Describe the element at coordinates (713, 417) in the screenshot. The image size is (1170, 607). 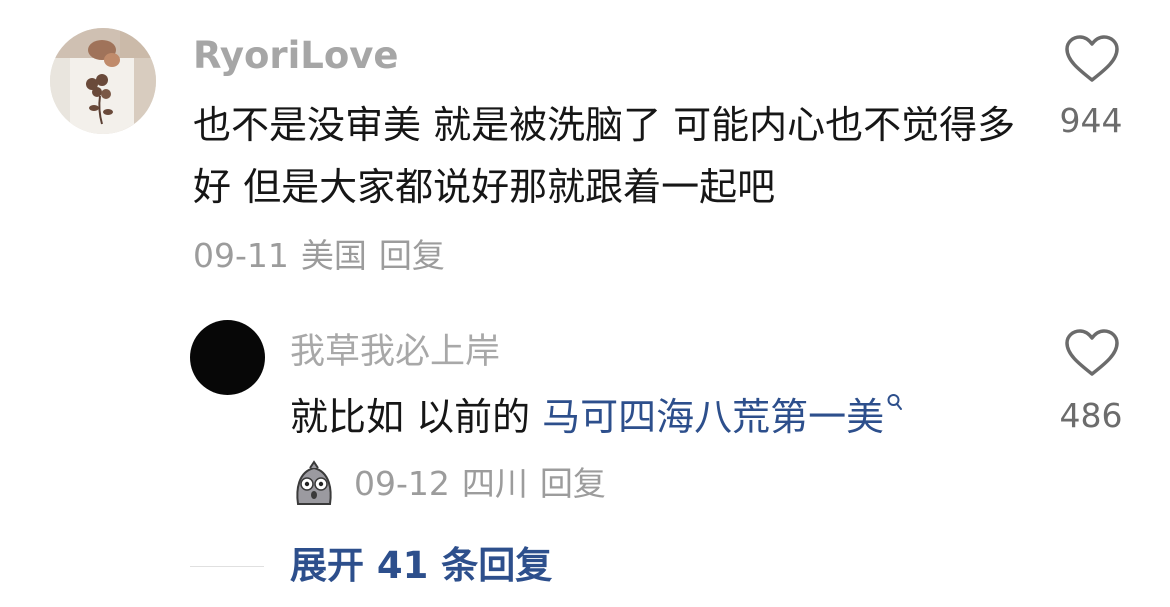
I see `search-link-label: 马可四海八荒第一美` at that location.